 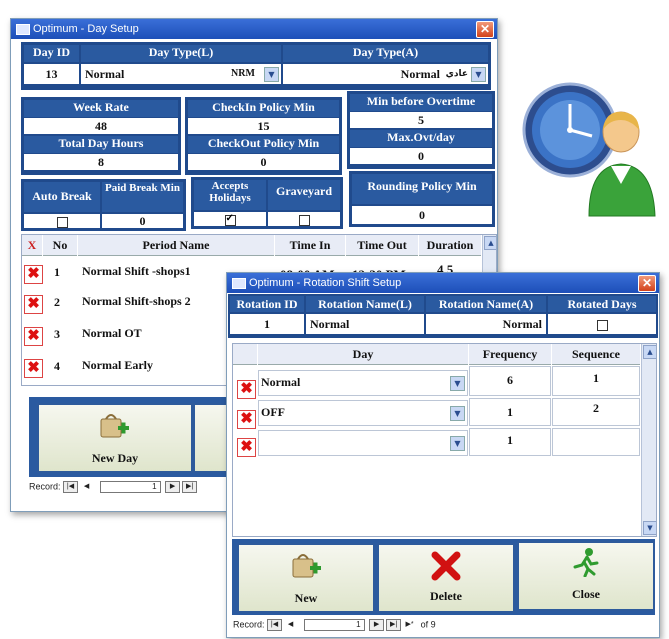 What do you see at coordinates (112, 333) in the screenshot?
I see `period-name: Normal OT` at bounding box center [112, 333].